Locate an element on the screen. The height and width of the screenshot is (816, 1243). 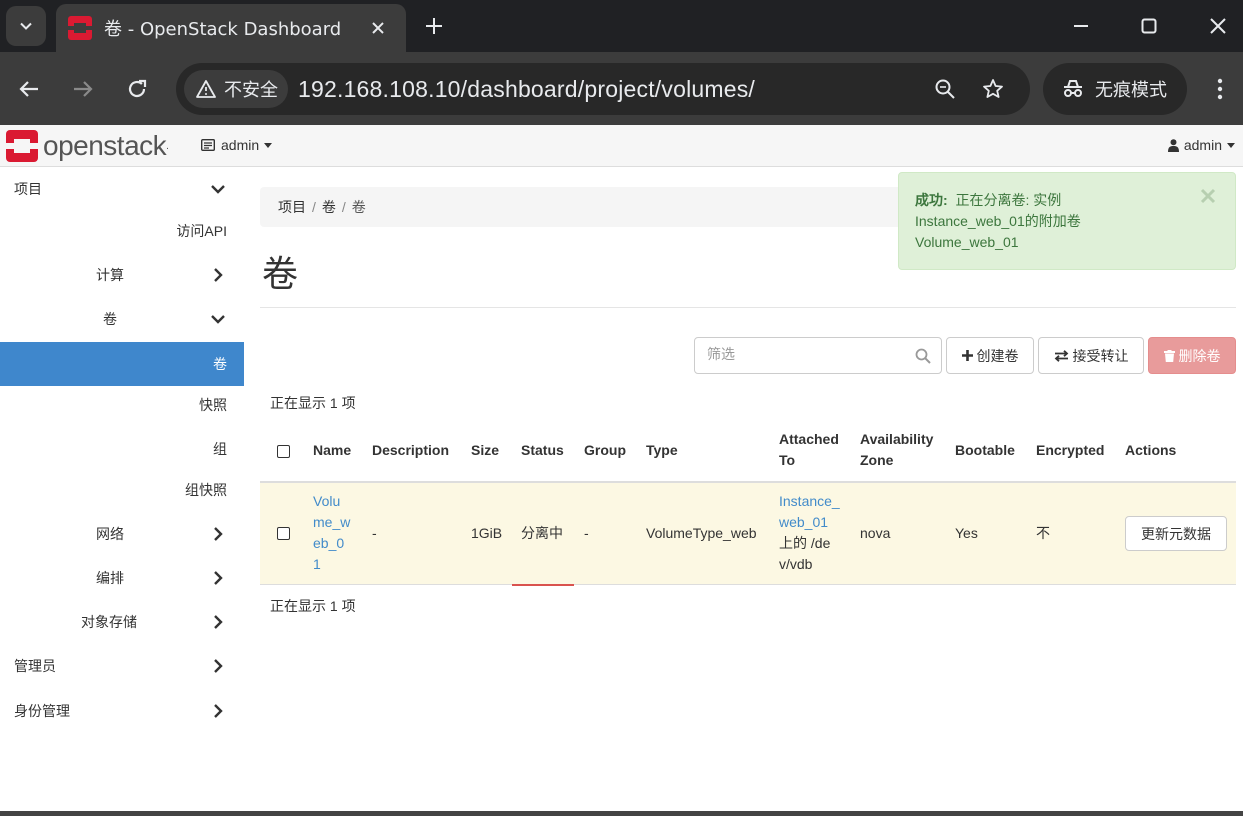
volume-bootable: Yes is located at coordinates (966, 533).